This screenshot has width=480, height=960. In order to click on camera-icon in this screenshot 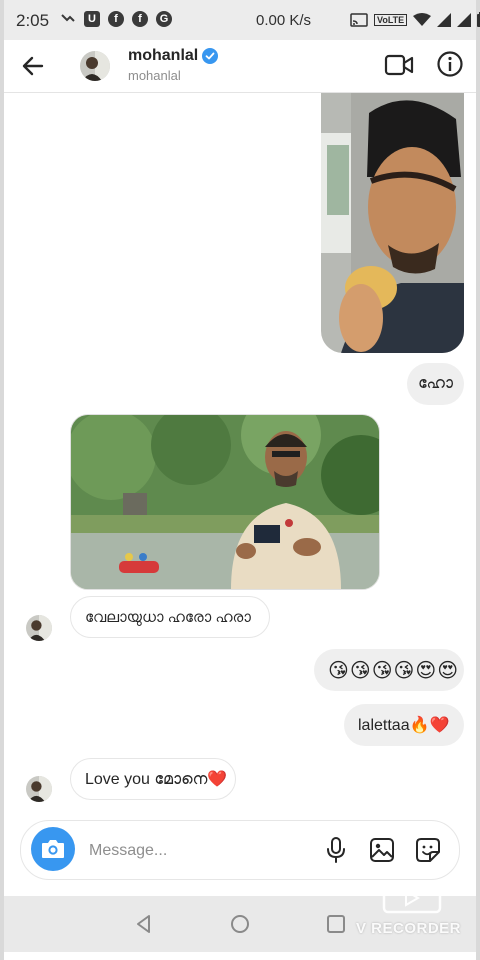, I will do `click(53, 849)`.